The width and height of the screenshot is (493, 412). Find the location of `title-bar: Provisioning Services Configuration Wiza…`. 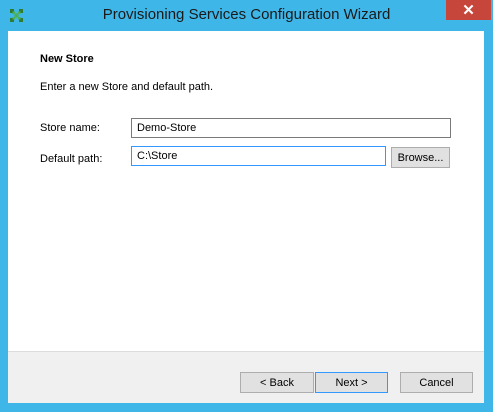

title-bar: Provisioning Services Configuration Wiza… is located at coordinates (246, 15).